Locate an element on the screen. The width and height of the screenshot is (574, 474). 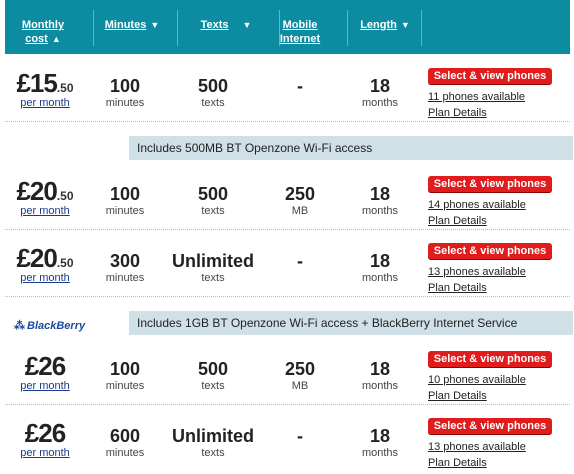
phones-available-link: 14 phones available is located at coordinates (477, 205).